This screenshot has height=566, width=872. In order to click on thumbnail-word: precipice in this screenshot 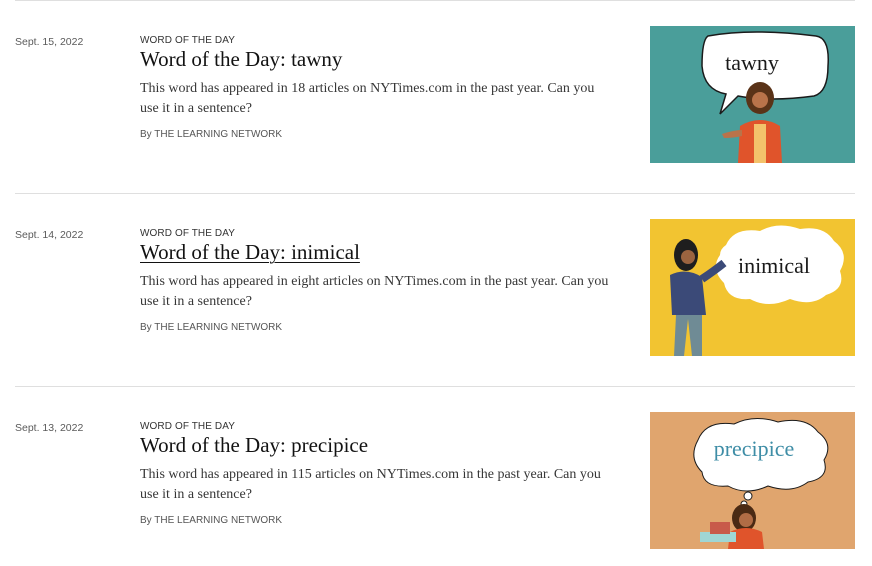, I will do `click(754, 448)`.